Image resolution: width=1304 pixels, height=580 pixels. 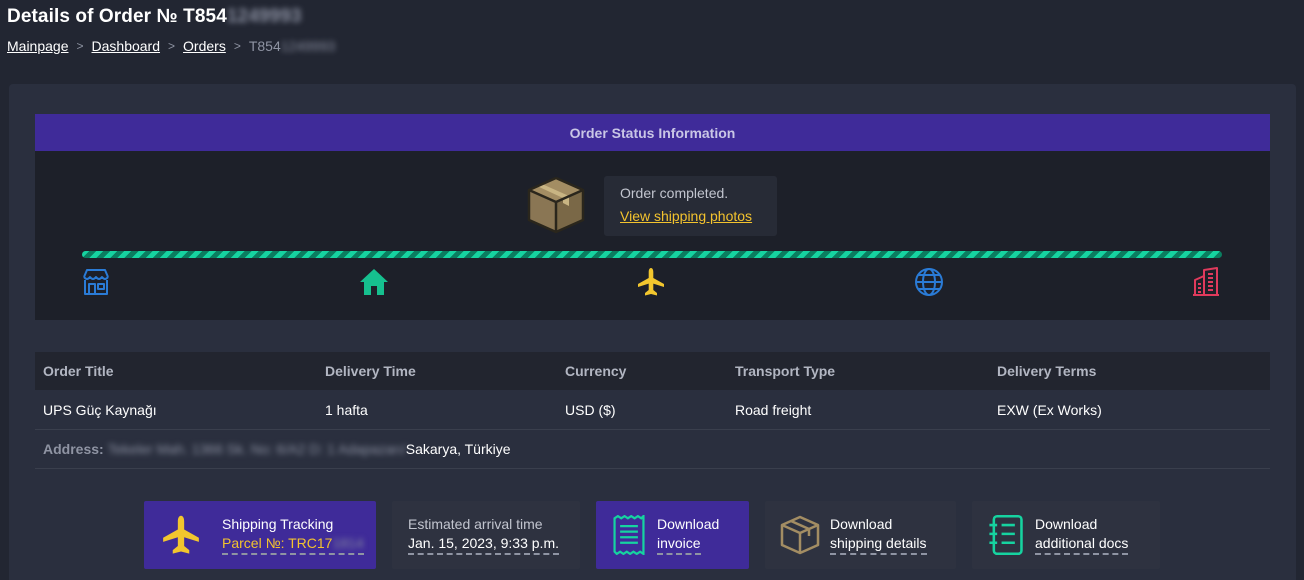 What do you see at coordinates (688, 524) in the screenshot?
I see `download-invoice-line1: Download` at bounding box center [688, 524].